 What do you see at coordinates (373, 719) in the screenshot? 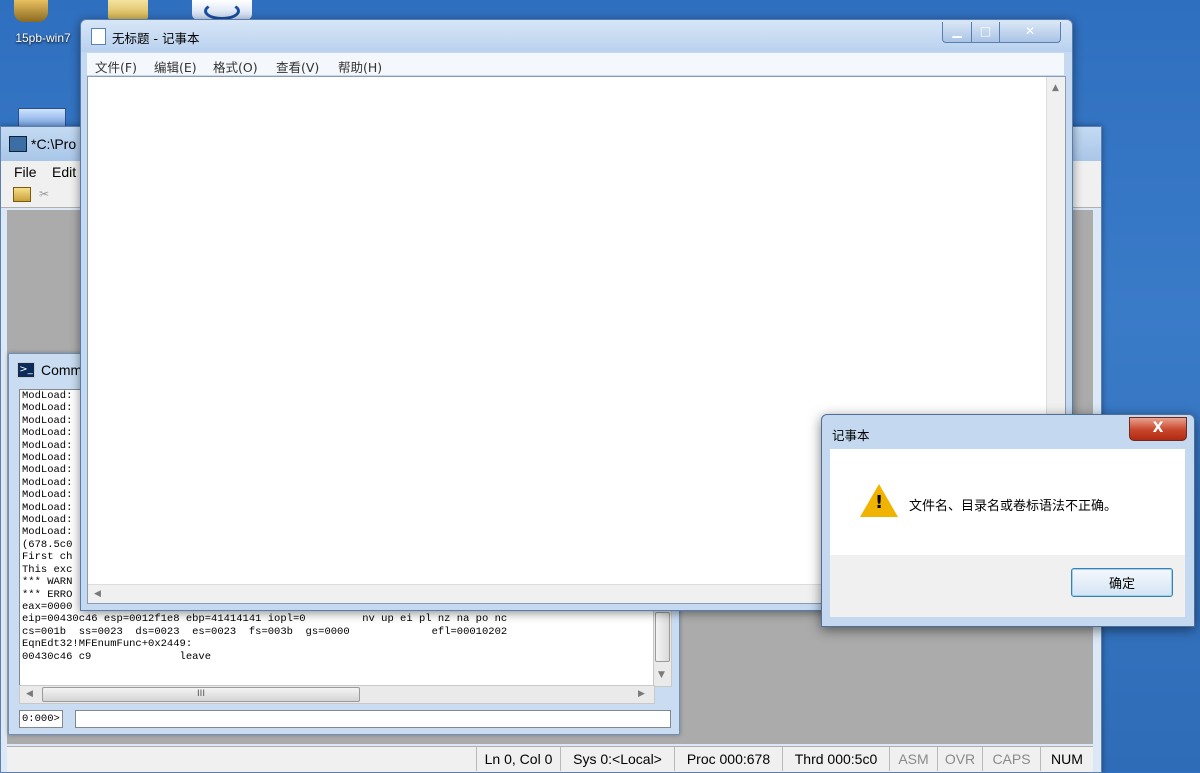
I see `command-input` at bounding box center [373, 719].